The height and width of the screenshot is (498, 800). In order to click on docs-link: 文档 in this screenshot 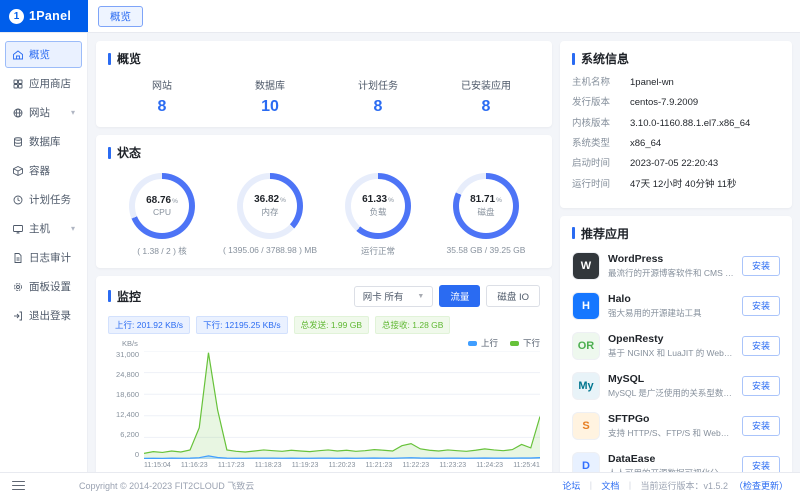, I will do `click(610, 485)`.